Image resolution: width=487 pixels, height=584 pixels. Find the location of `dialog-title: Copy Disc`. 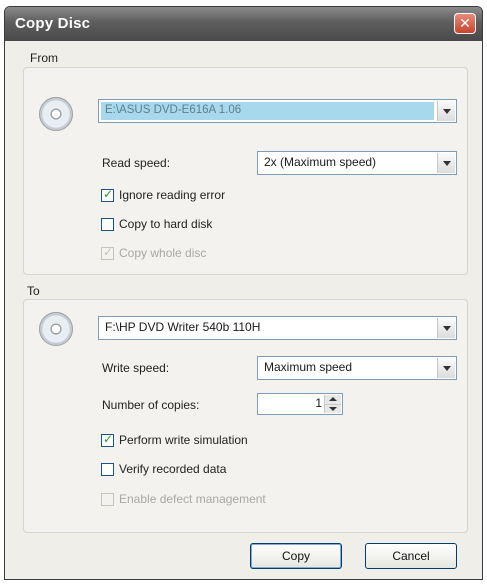

dialog-title: Copy Disc is located at coordinates (53, 23).